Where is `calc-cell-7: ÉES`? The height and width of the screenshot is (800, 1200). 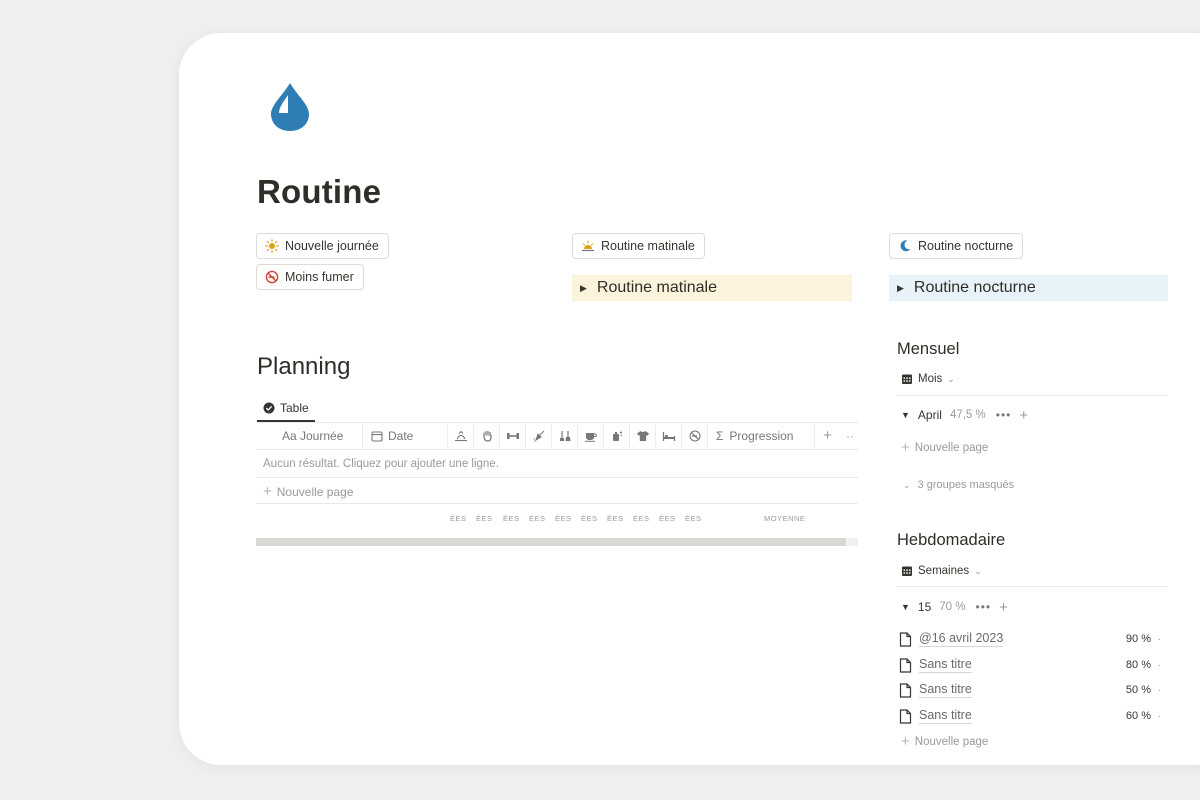
calc-cell-7: ÉES is located at coordinates (615, 518).